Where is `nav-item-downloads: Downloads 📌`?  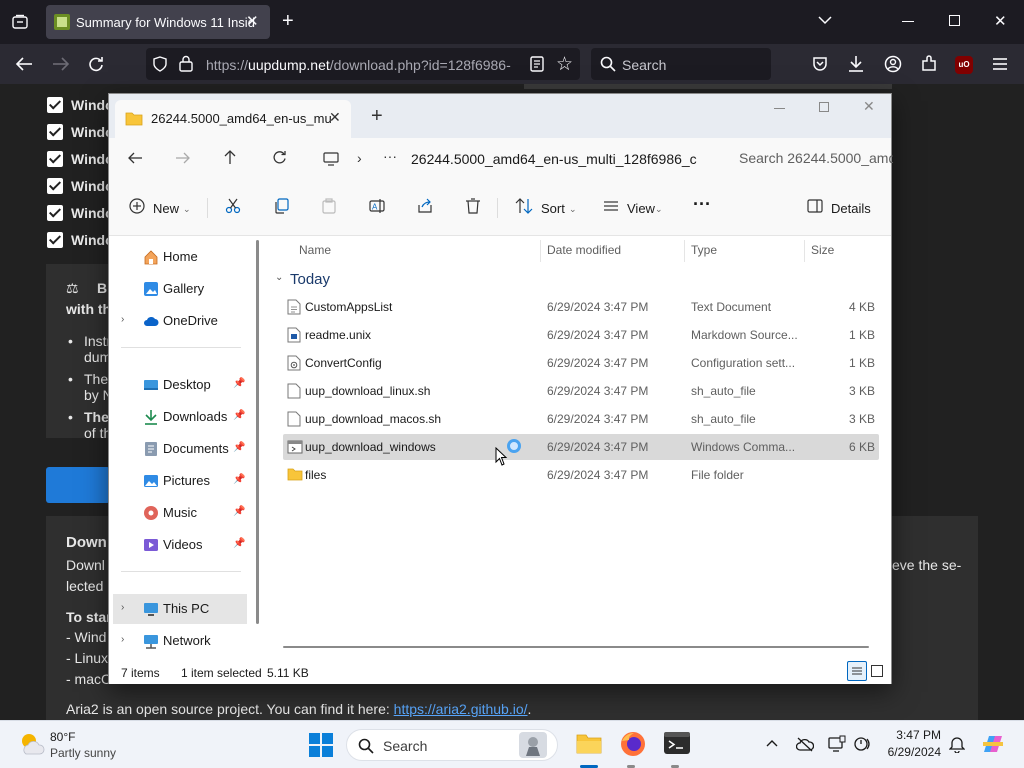 nav-item-downloads: Downloads 📌 is located at coordinates (184, 417).